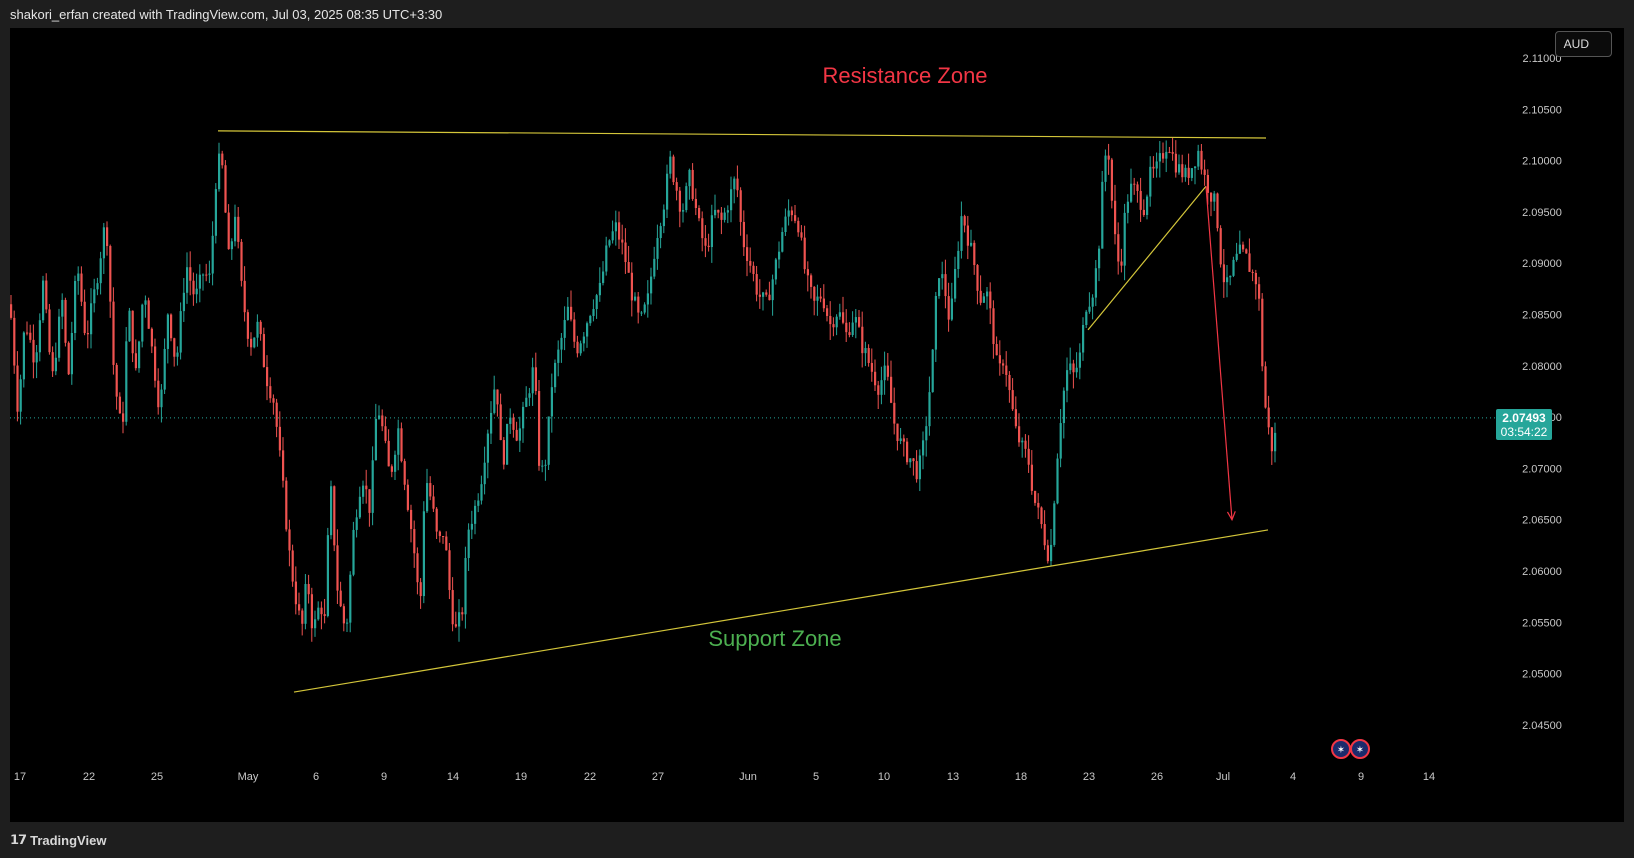 This screenshot has width=1634, height=858. Describe the element at coordinates (724, 777) in the screenshot. I see `time-axis: 17 22 25 May 6 9 14 19 22 27 Jun 5 10 13 18 23 26 Jul 4 9 14` at that location.